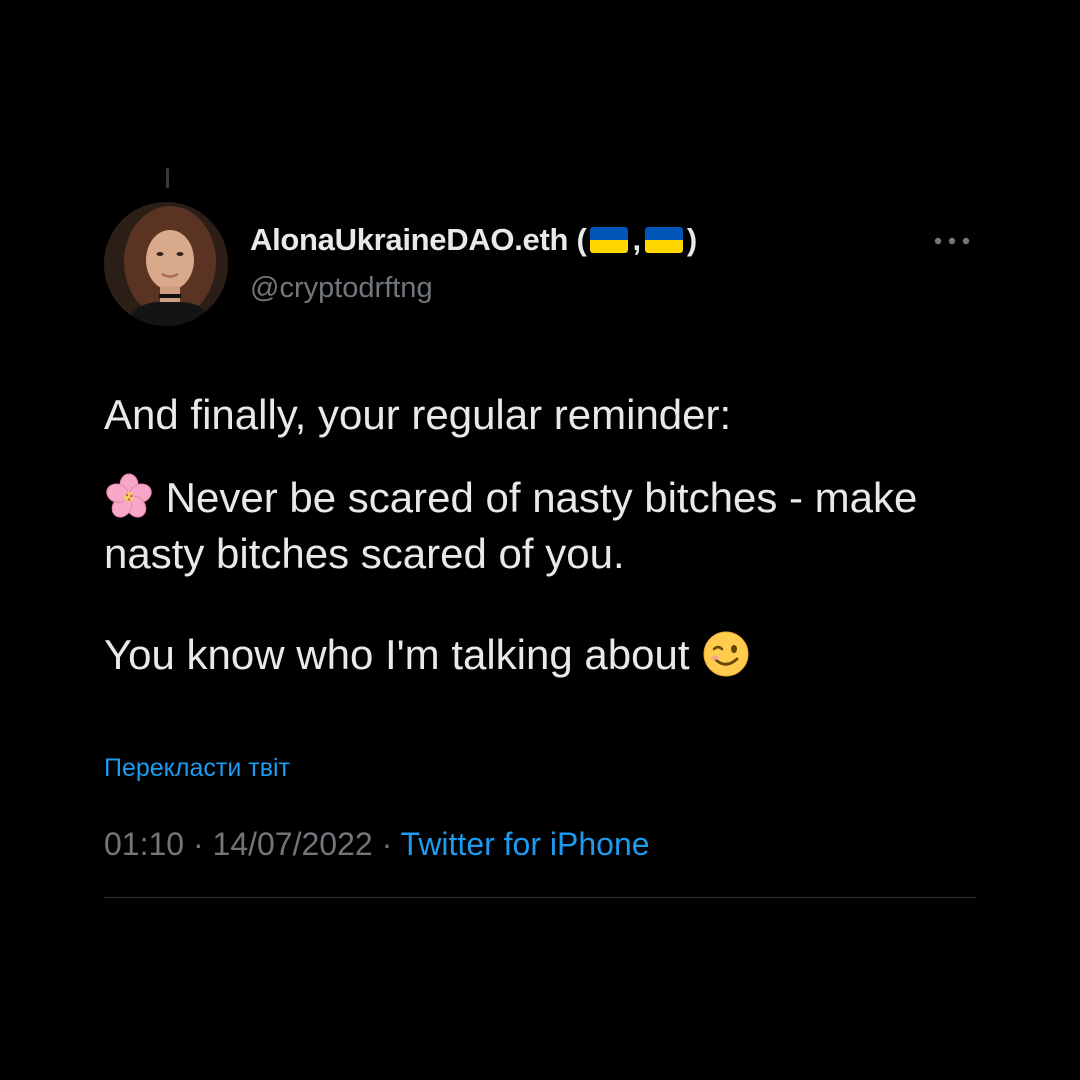  What do you see at coordinates (525, 844) in the screenshot?
I see `tweet-source-link: Twitter for iPhone` at bounding box center [525, 844].